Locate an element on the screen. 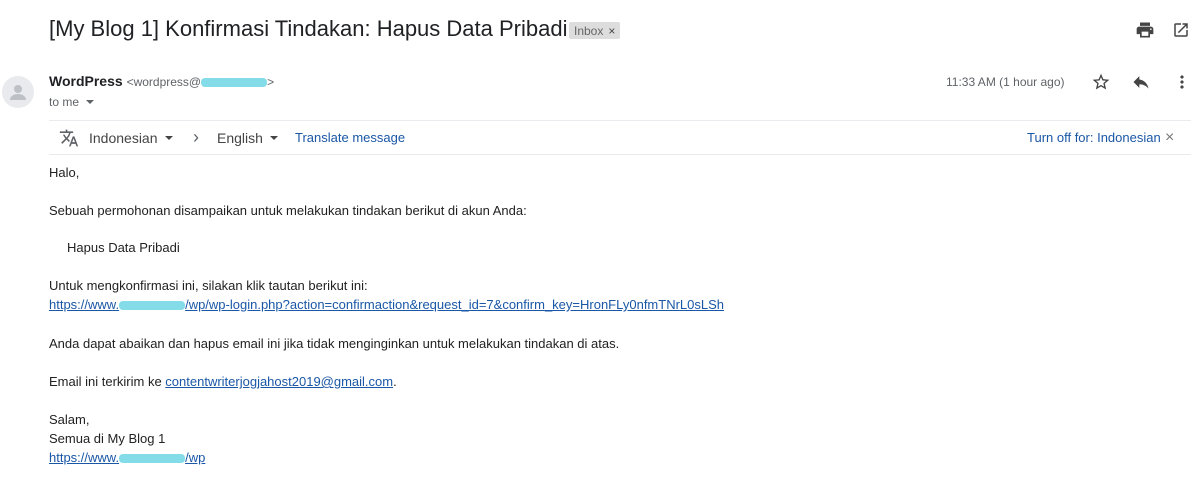  target-language-select: English is located at coordinates (247, 137).